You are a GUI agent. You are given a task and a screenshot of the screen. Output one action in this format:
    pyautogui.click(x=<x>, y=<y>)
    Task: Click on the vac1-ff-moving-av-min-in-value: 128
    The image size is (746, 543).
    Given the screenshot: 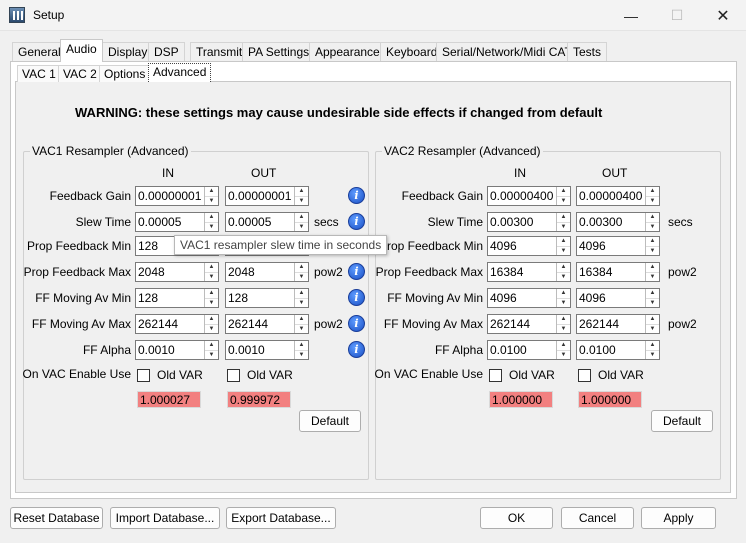 What is the action you would take?
    pyautogui.click(x=170, y=298)
    